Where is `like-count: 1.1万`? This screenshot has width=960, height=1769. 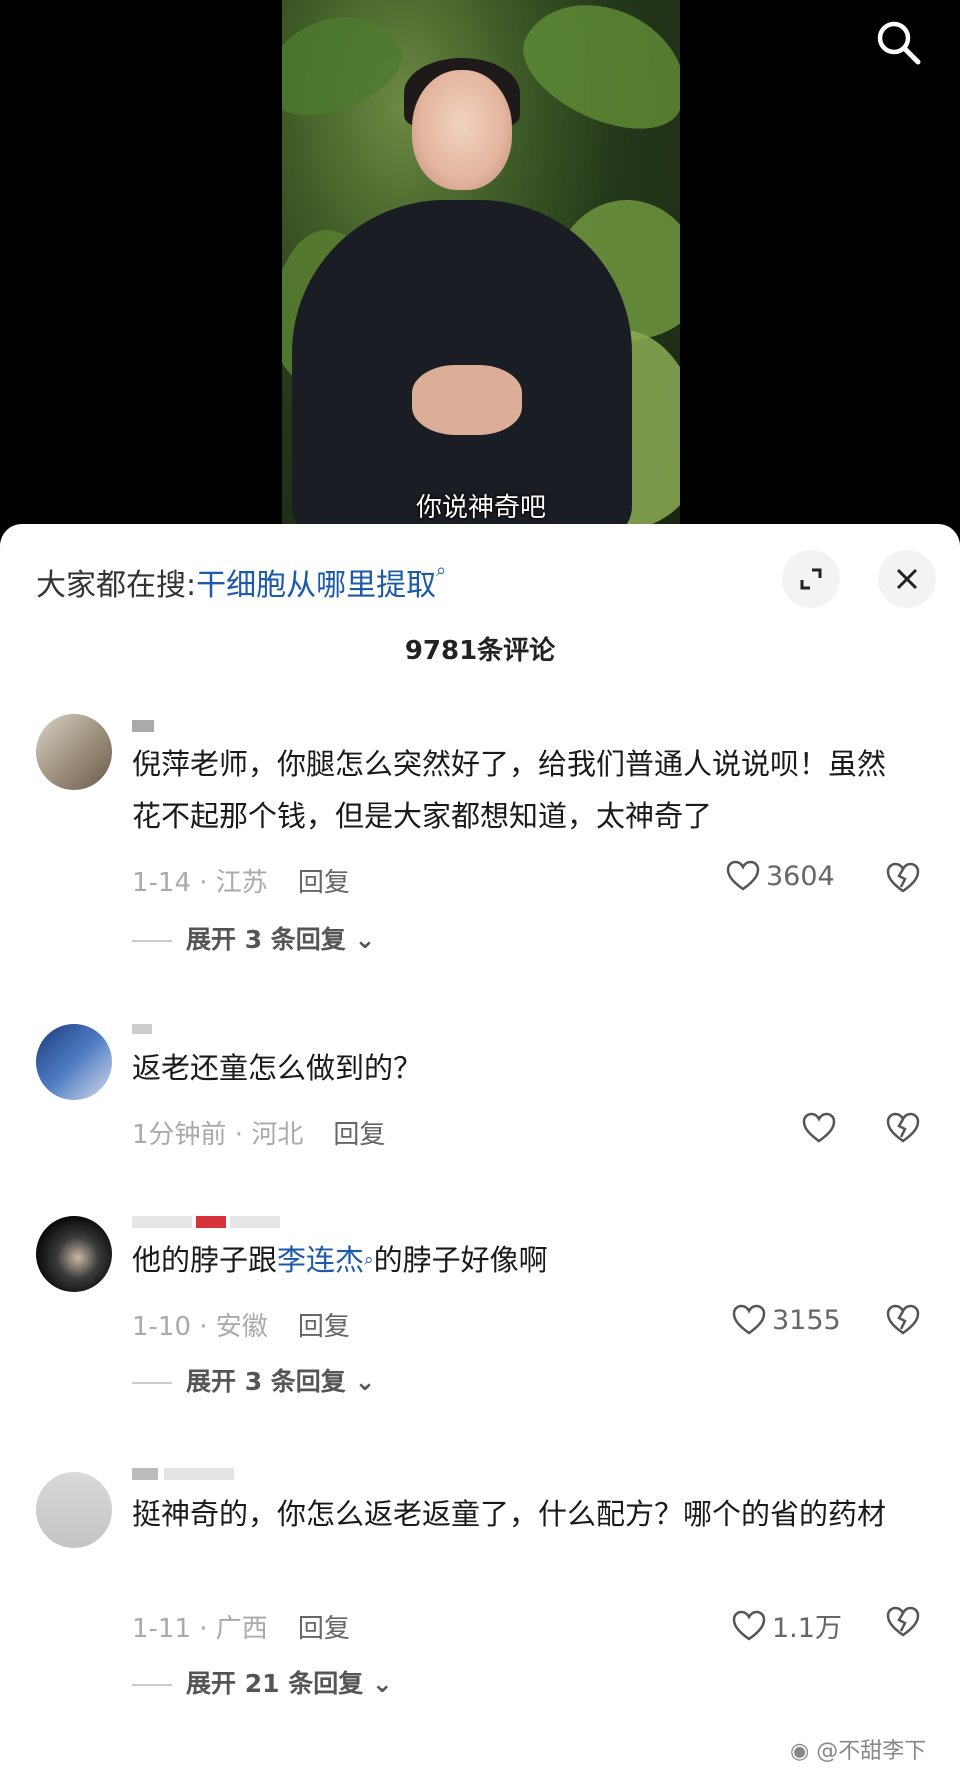
like-count: 1.1万 is located at coordinates (807, 1628).